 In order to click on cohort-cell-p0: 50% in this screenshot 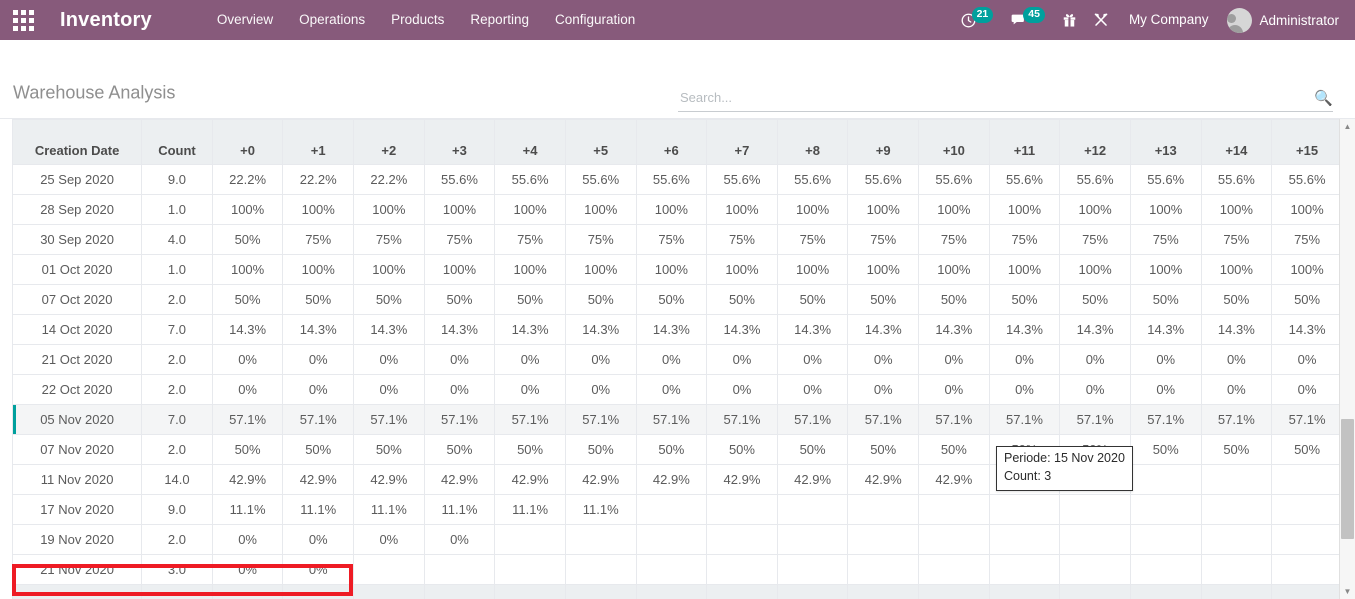, I will do `click(247, 239)`.